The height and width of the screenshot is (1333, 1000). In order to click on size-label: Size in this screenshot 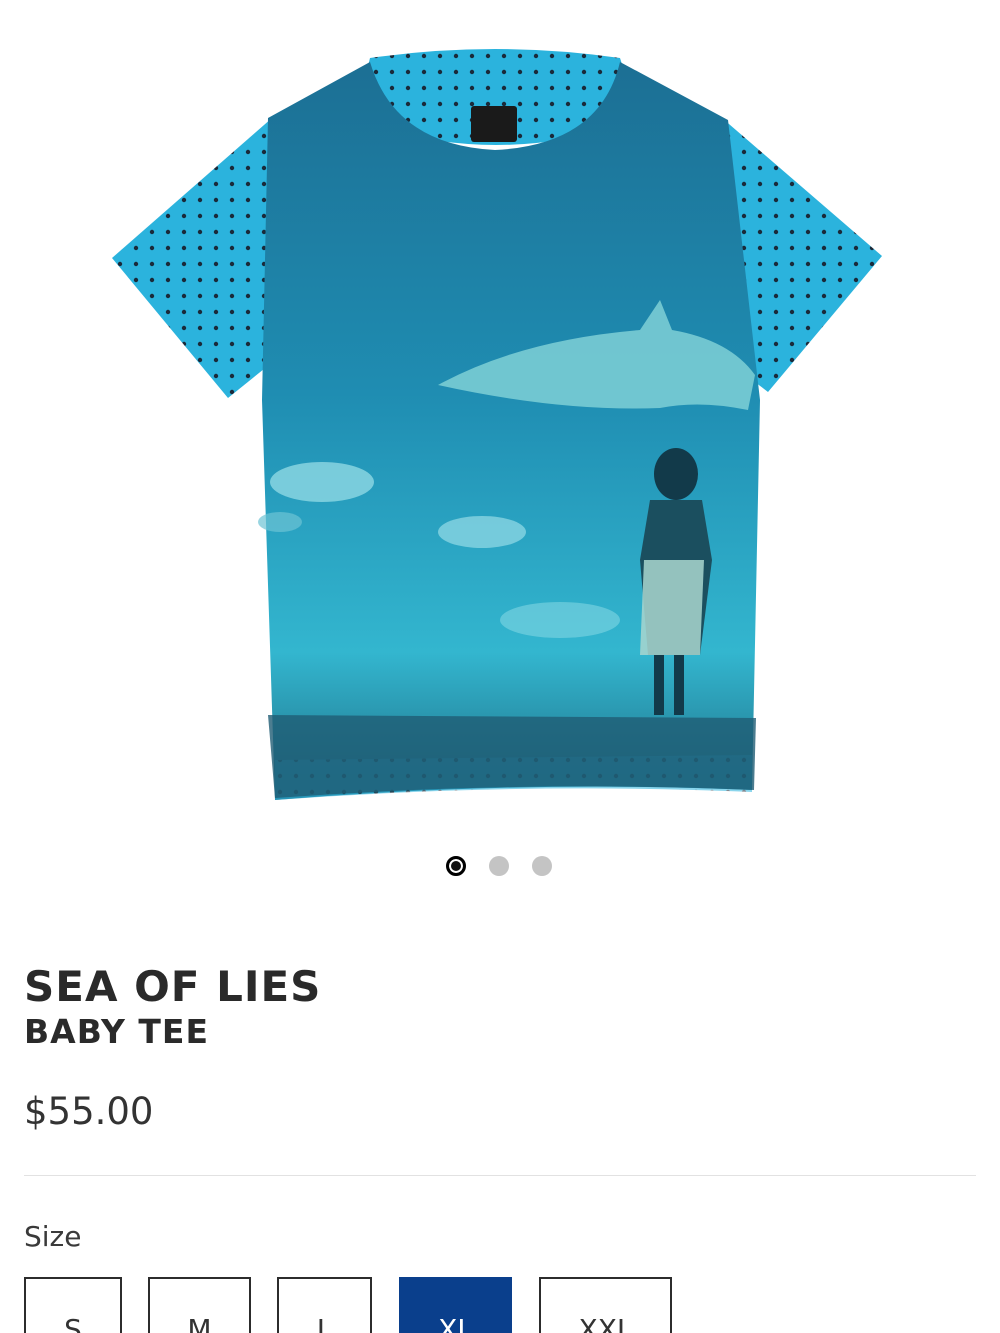, I will do `click(53, 1236)`.